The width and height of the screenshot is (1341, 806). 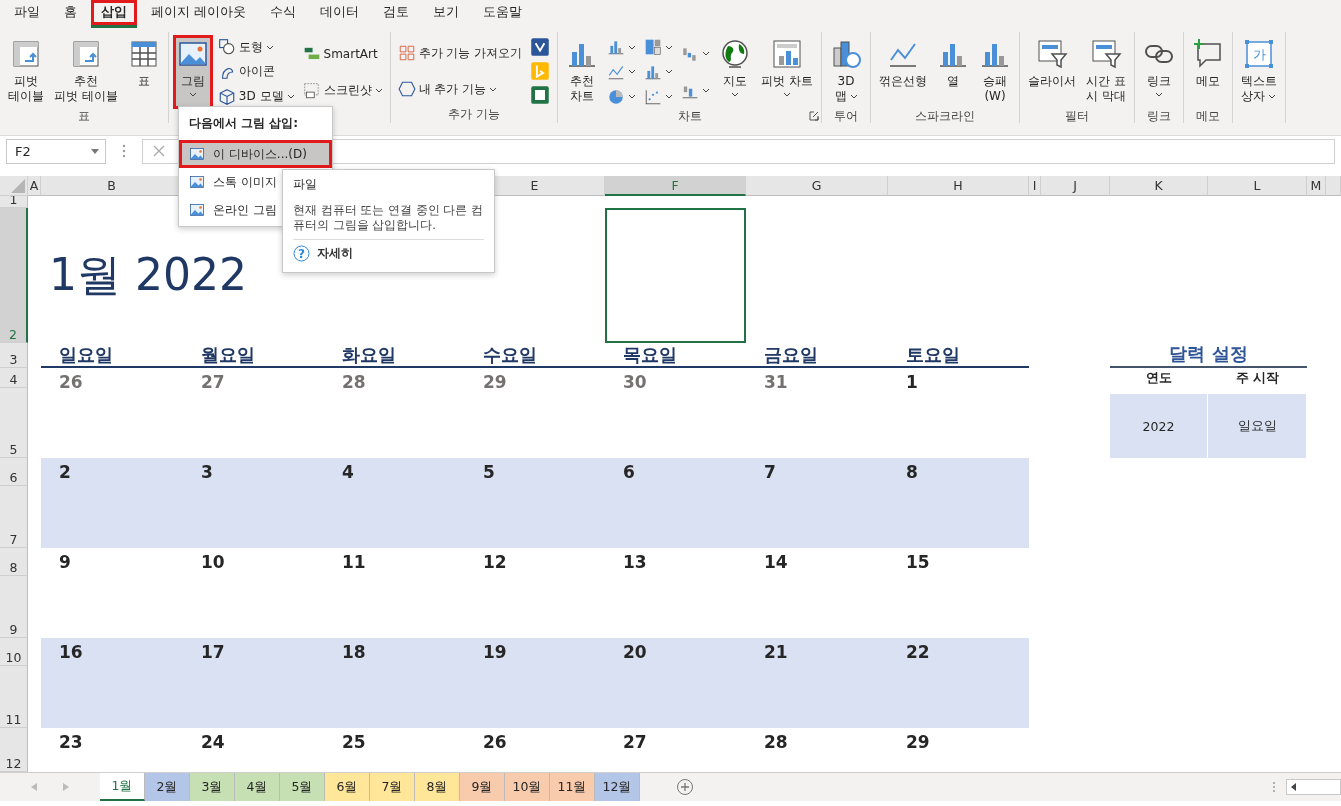 What do you see at coordinates (1075, 186) in the screenshot?
I see `column-header: J` at bounding box center [1075, 186].